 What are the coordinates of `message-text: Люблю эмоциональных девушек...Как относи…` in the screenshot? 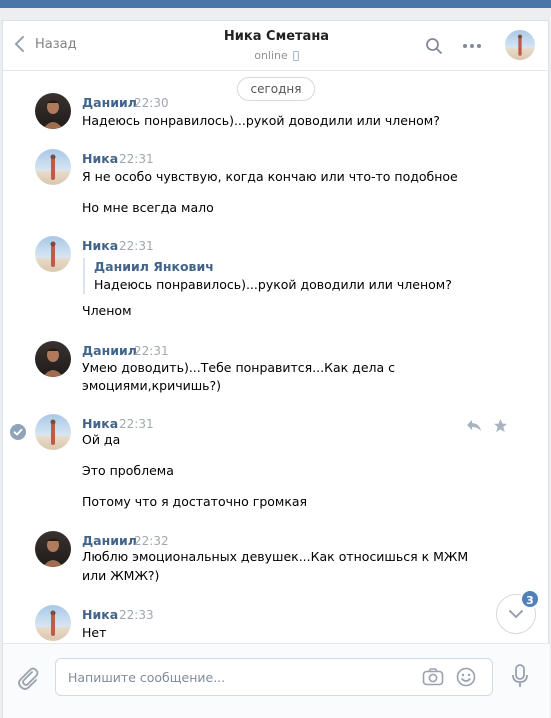 It's located at (275, 556).